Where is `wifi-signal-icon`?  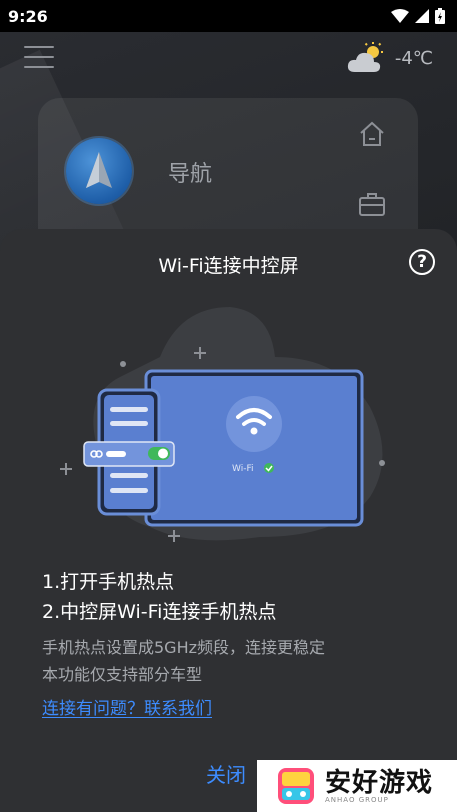 wifi-signal-icon is located at coordinates (400, 16).